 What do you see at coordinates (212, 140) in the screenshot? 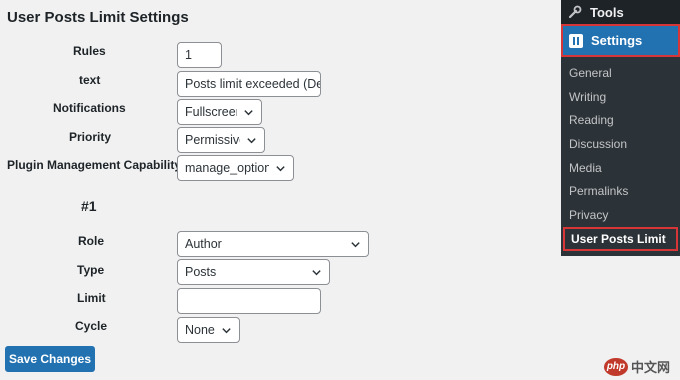
I see `priority-select-value: Permissive` at bounding box center [212, 140].